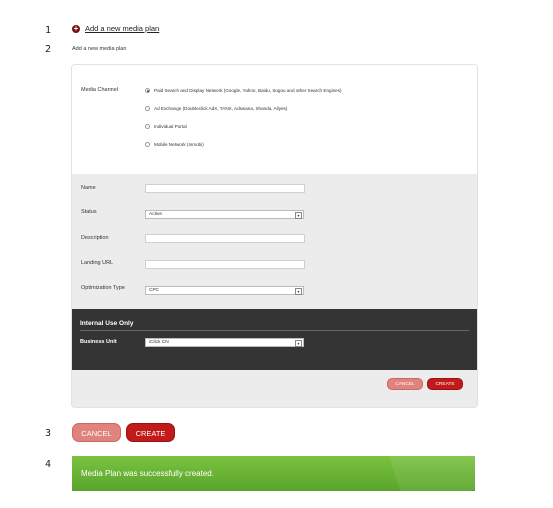  What do you see at coordinates (224, 214) in the screenshot?
I see `status-select: Active ▾` at bounding box center [224, 214].